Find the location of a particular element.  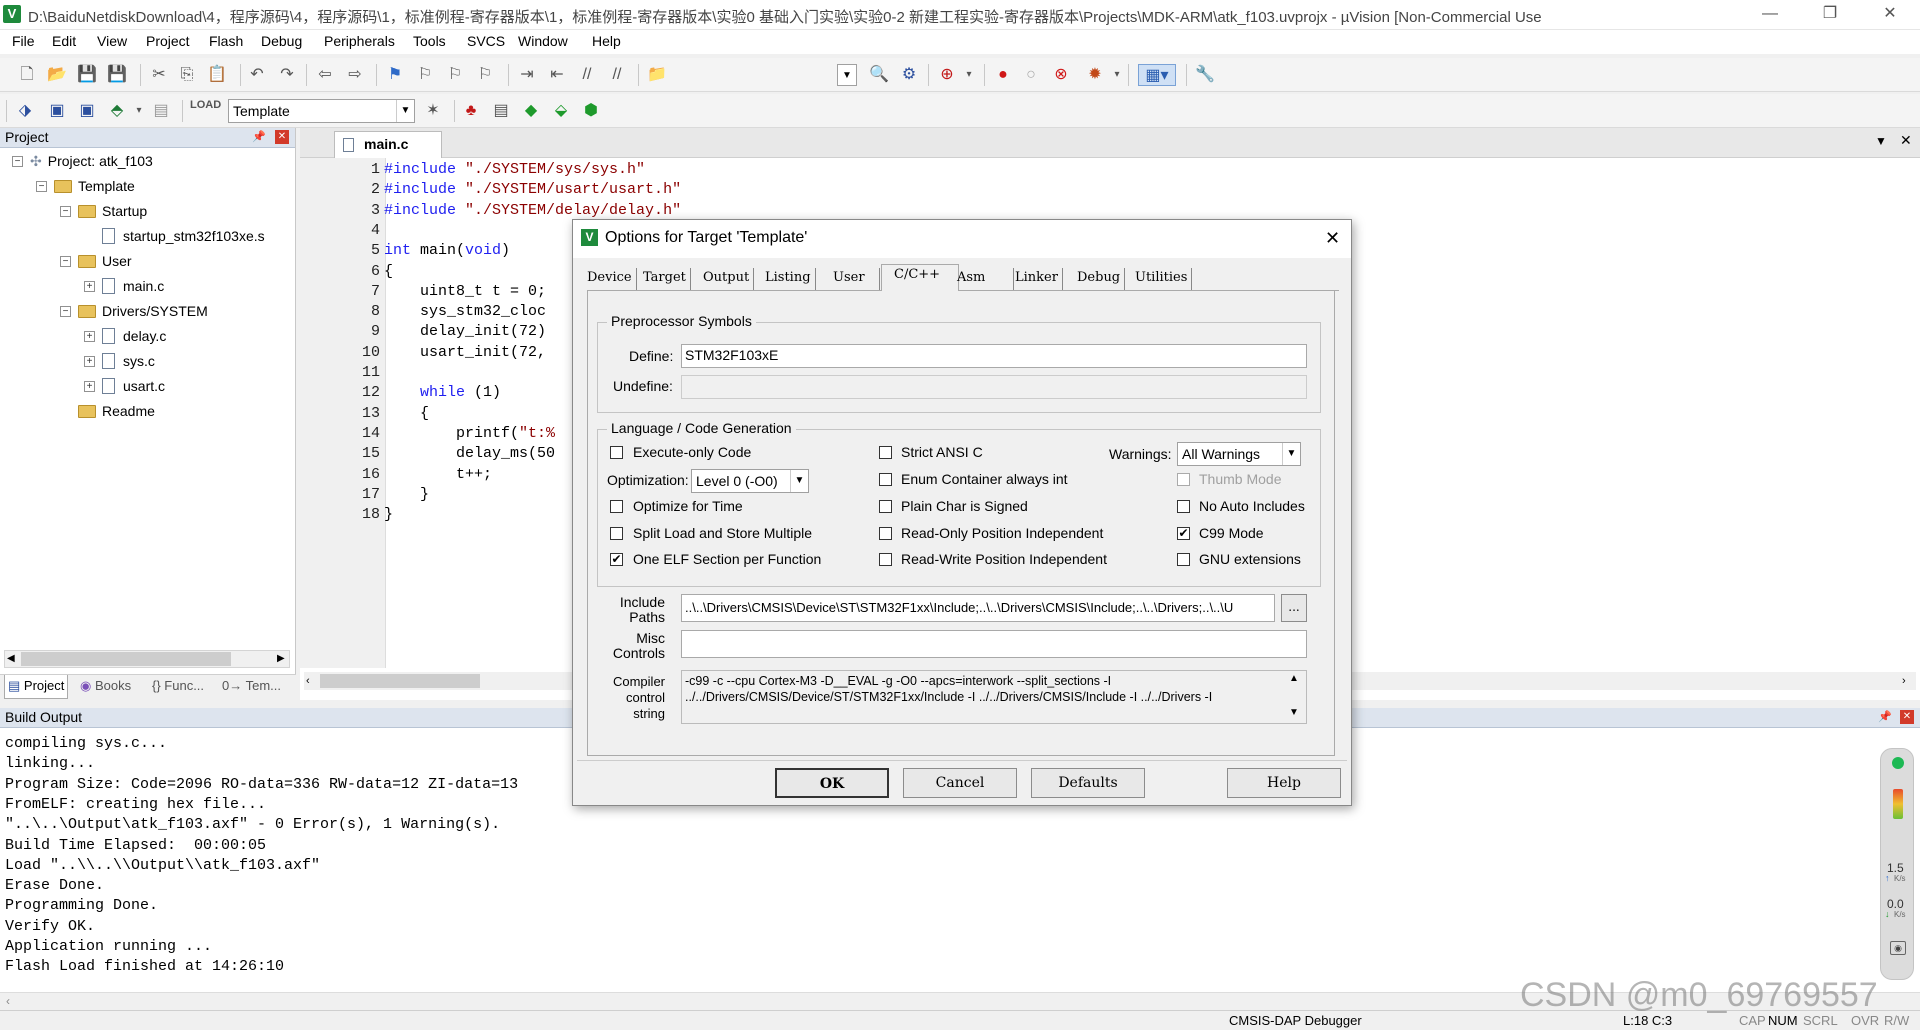

c99-mode-checkbox: ✔ is located at coordinates (1183, 533).